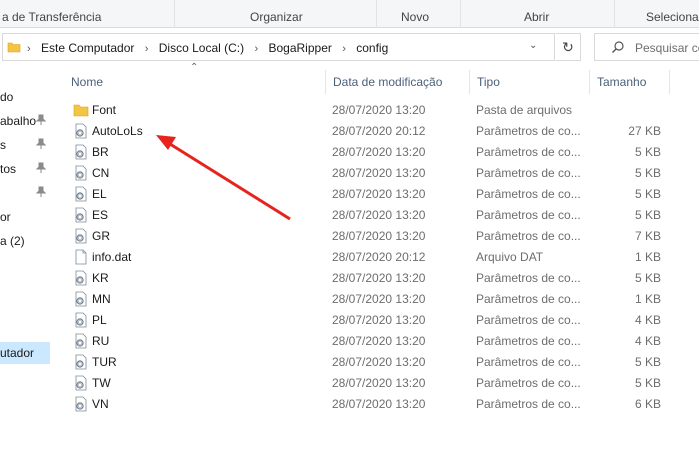 The image size is (699, 452). I want to click on ribbon-group-select: Selecionar, so click(657, 14).